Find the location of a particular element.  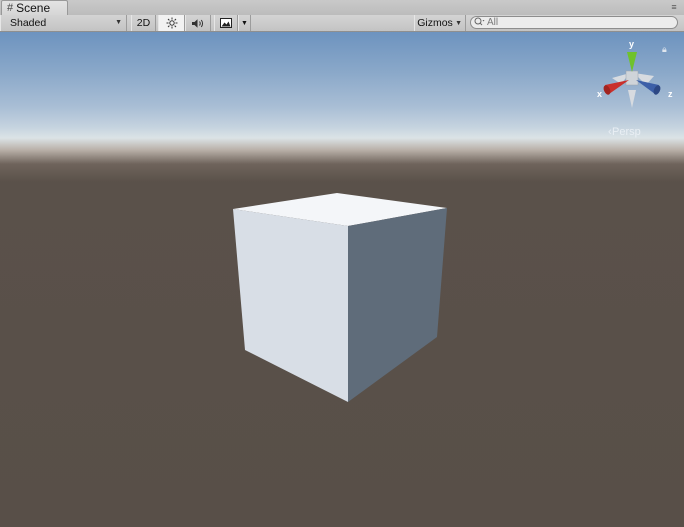

grid-icon: # is located at coordinates (10, 7).